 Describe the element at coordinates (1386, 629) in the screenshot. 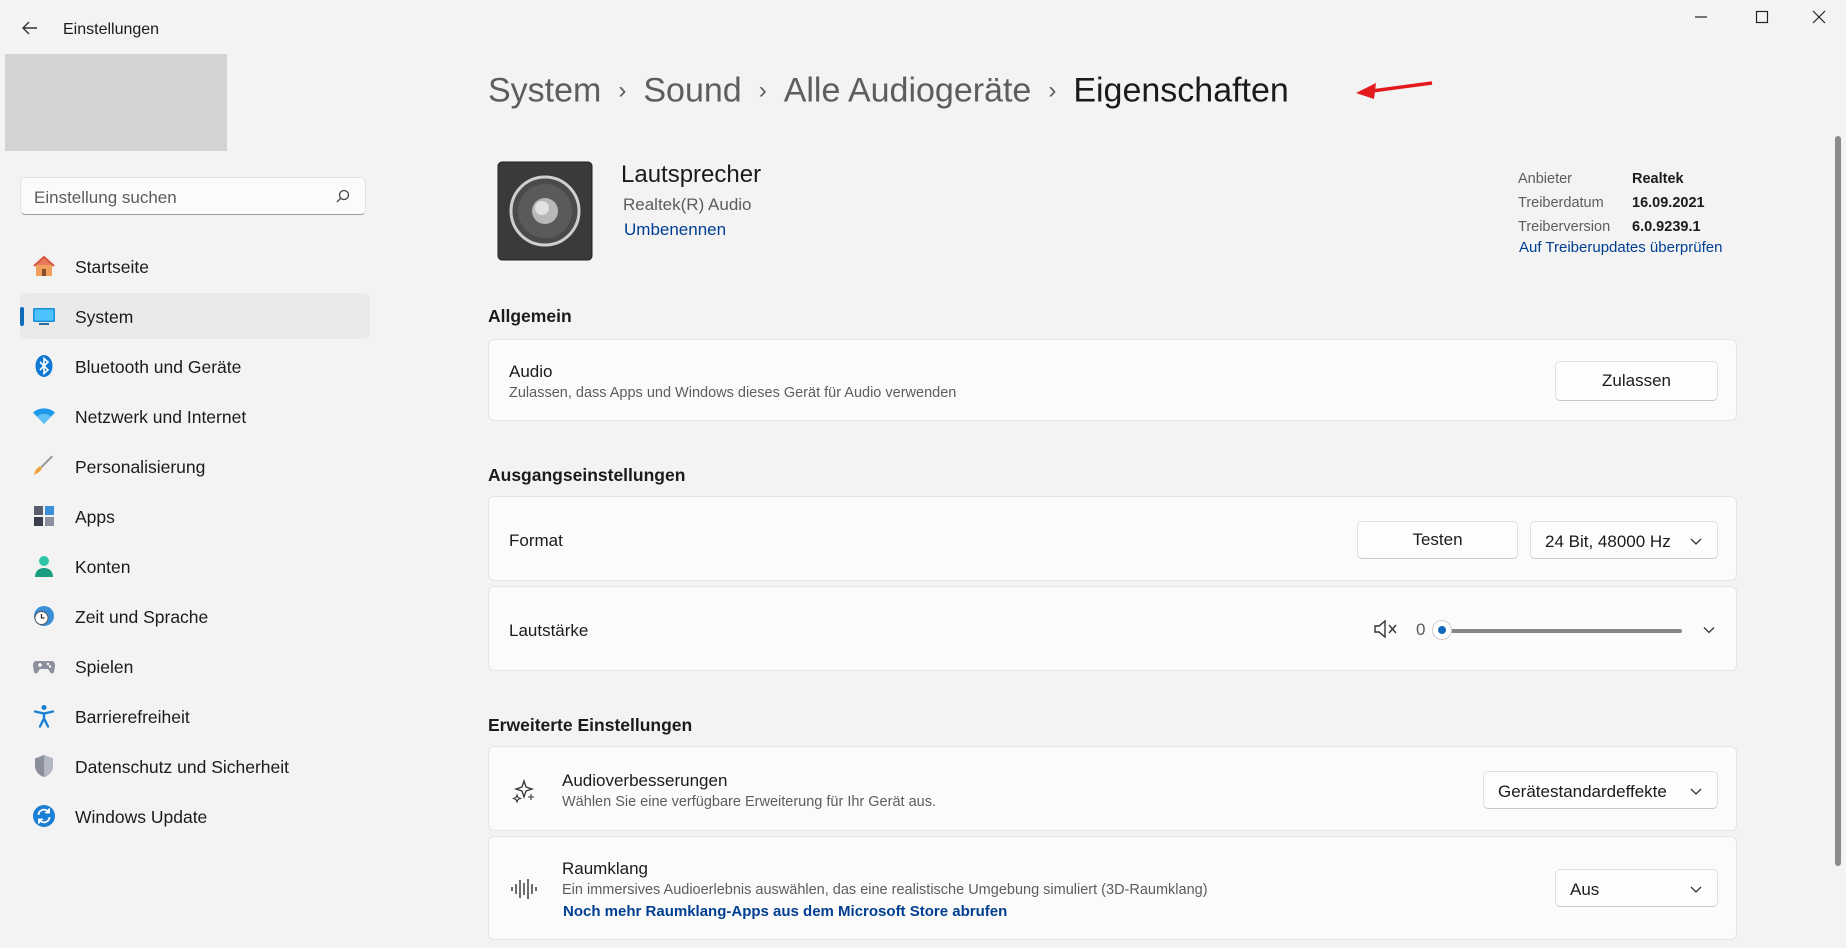

I see `mute-speaker-icon` at that location.